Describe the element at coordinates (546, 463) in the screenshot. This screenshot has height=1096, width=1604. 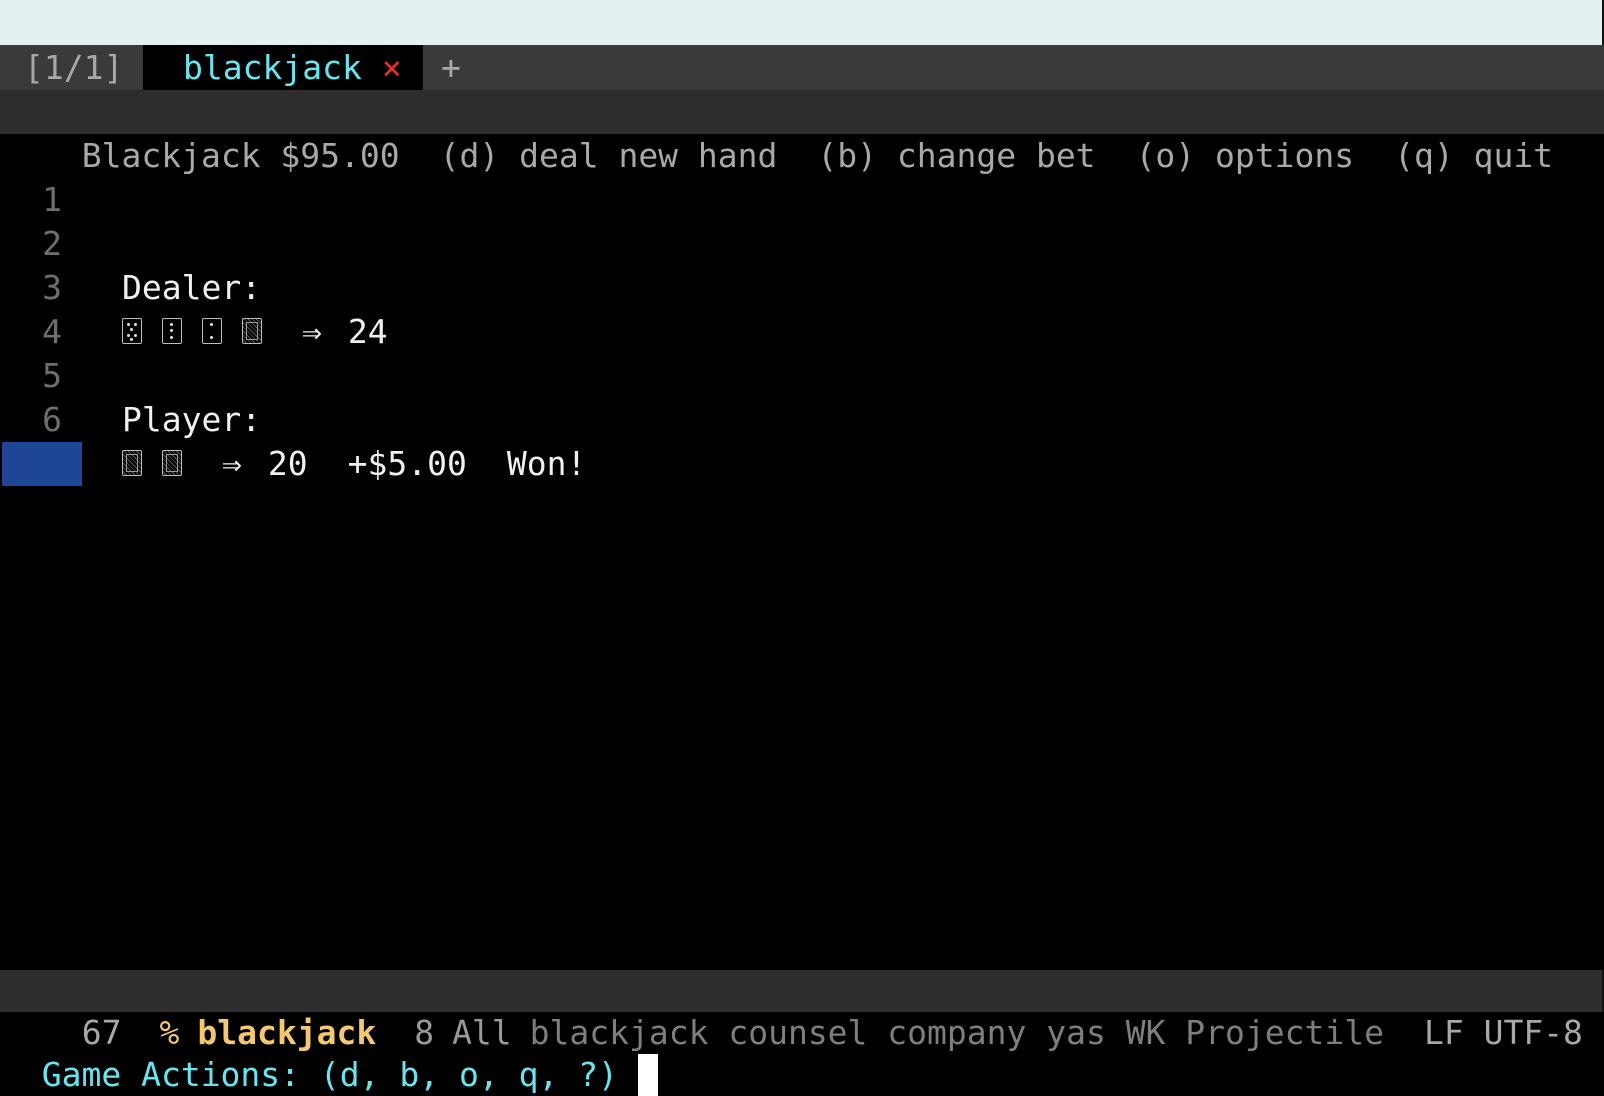
I see `hand-result: Won!` at that location.